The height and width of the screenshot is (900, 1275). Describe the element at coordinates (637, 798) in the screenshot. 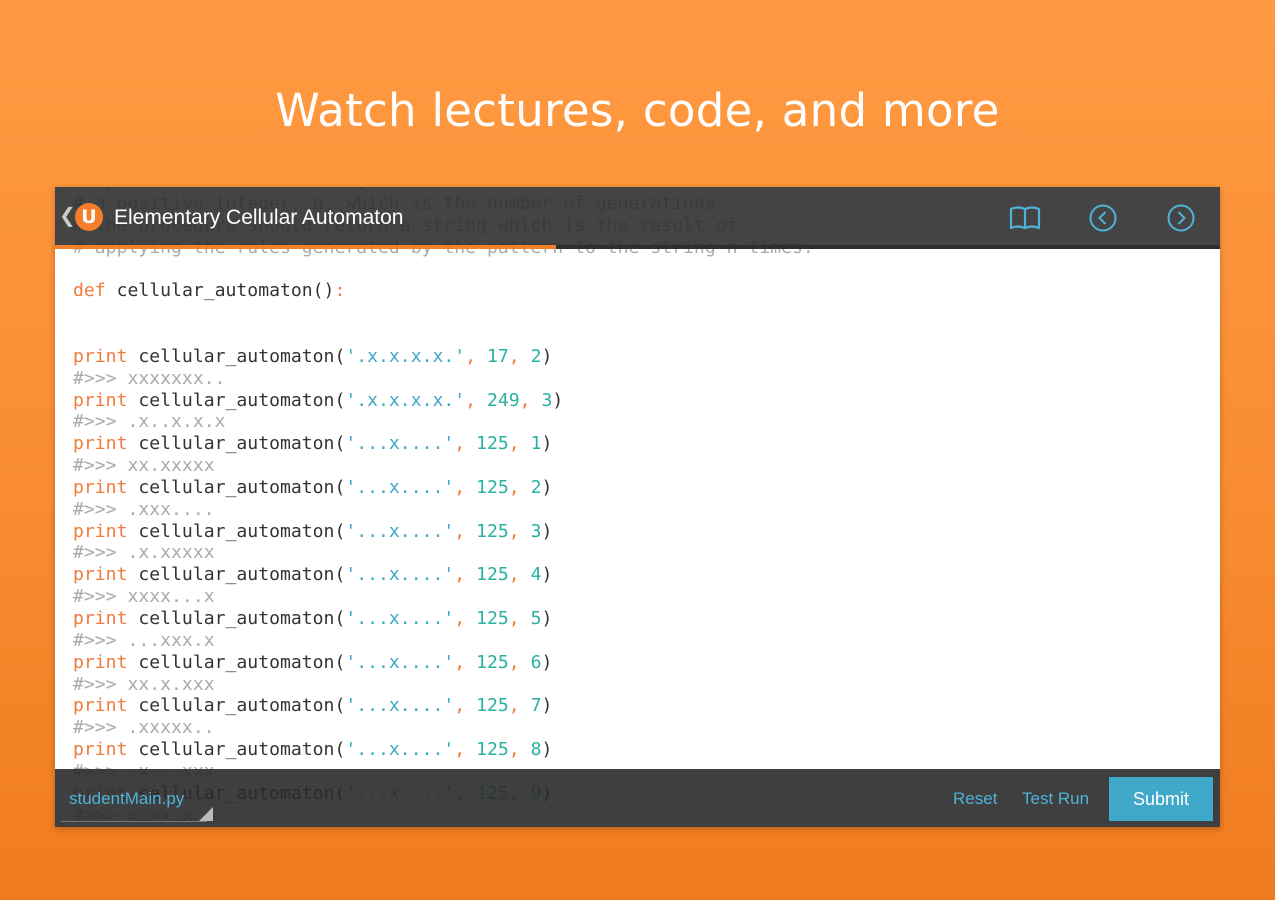

I see `bottom-bar: studentMain.py Reset Test Run Submit` at that location.